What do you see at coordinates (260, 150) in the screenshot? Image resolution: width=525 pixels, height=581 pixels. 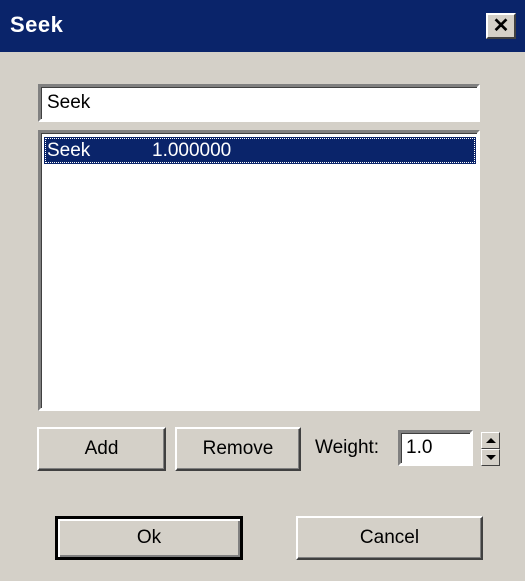 I see `list-item: Seek 1.000000` at bounding box center [260, 150].